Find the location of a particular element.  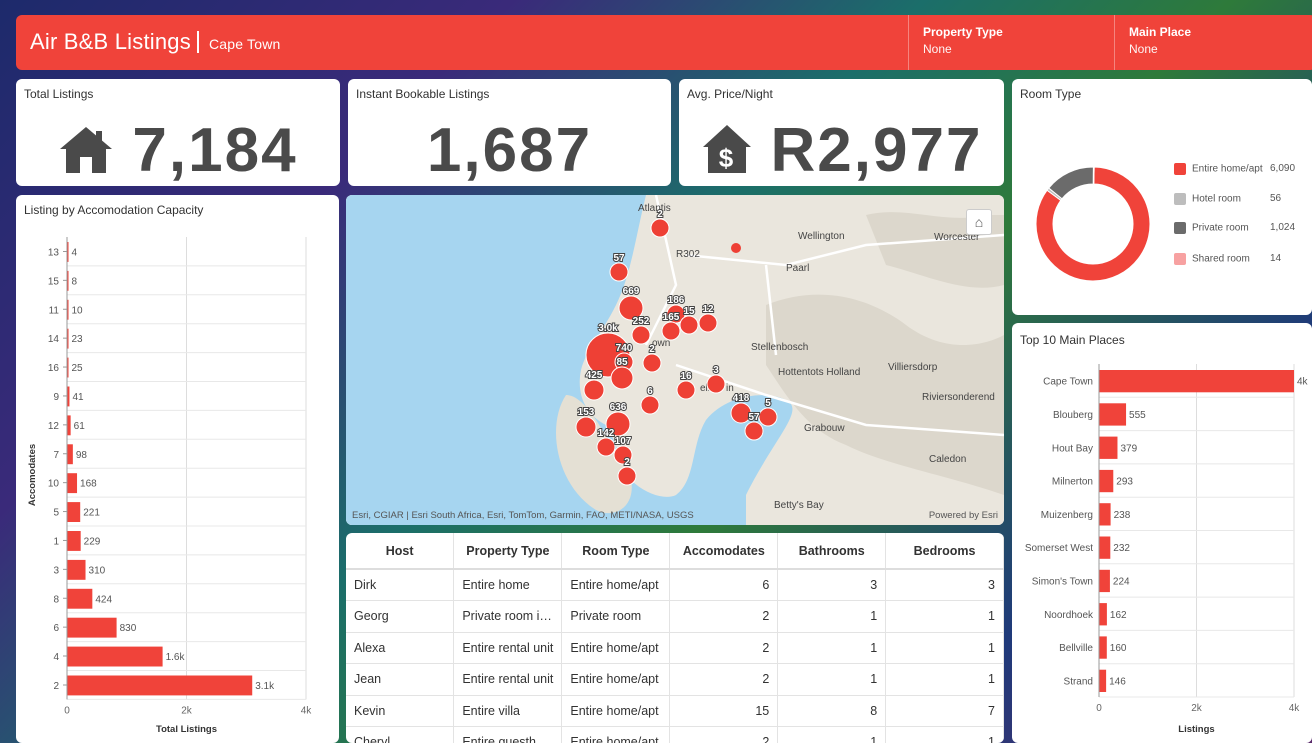

house-icon is located at coordinates (86, 152).